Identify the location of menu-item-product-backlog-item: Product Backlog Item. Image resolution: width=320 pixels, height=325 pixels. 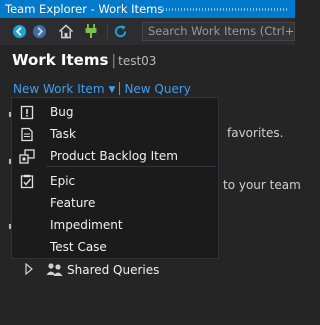
(115, 156).